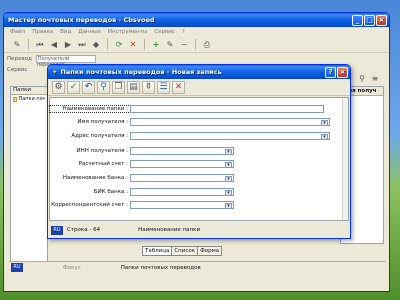 This screenshot has height=300, width=400. I want to click on current-field-indicator: Наименование папки, so click(169, 230).